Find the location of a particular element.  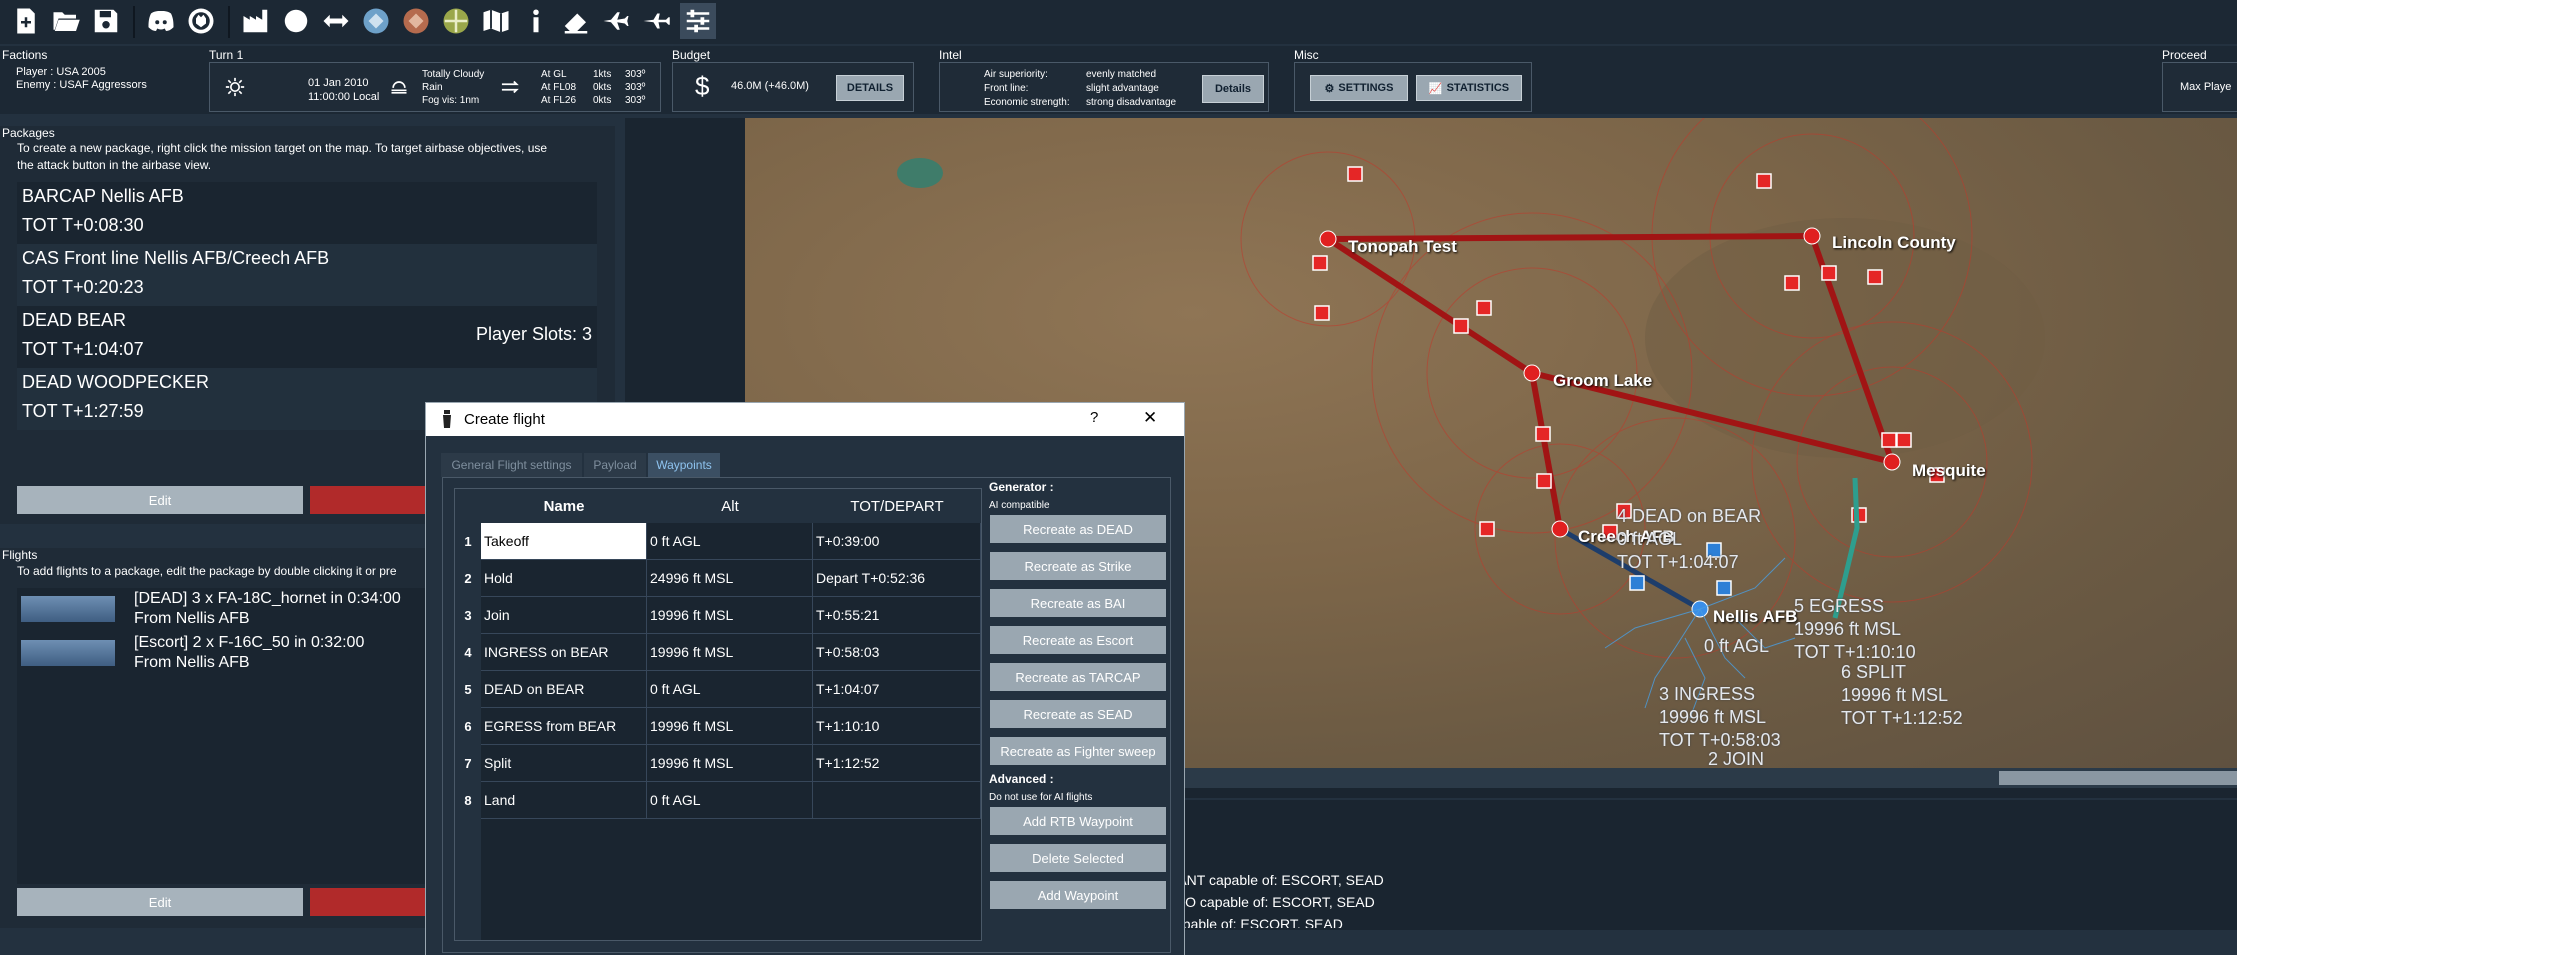

table-row: 4 INGRESS on BEAR 19996 ft MSL T+0:58:03 is located at coordinates (718, 652).